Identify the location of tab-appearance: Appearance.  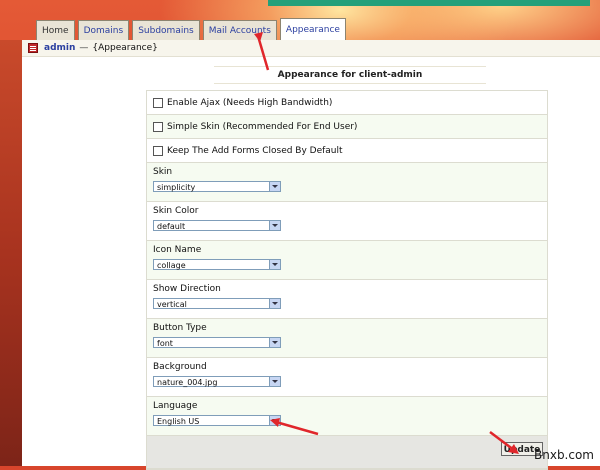
(312, 29).